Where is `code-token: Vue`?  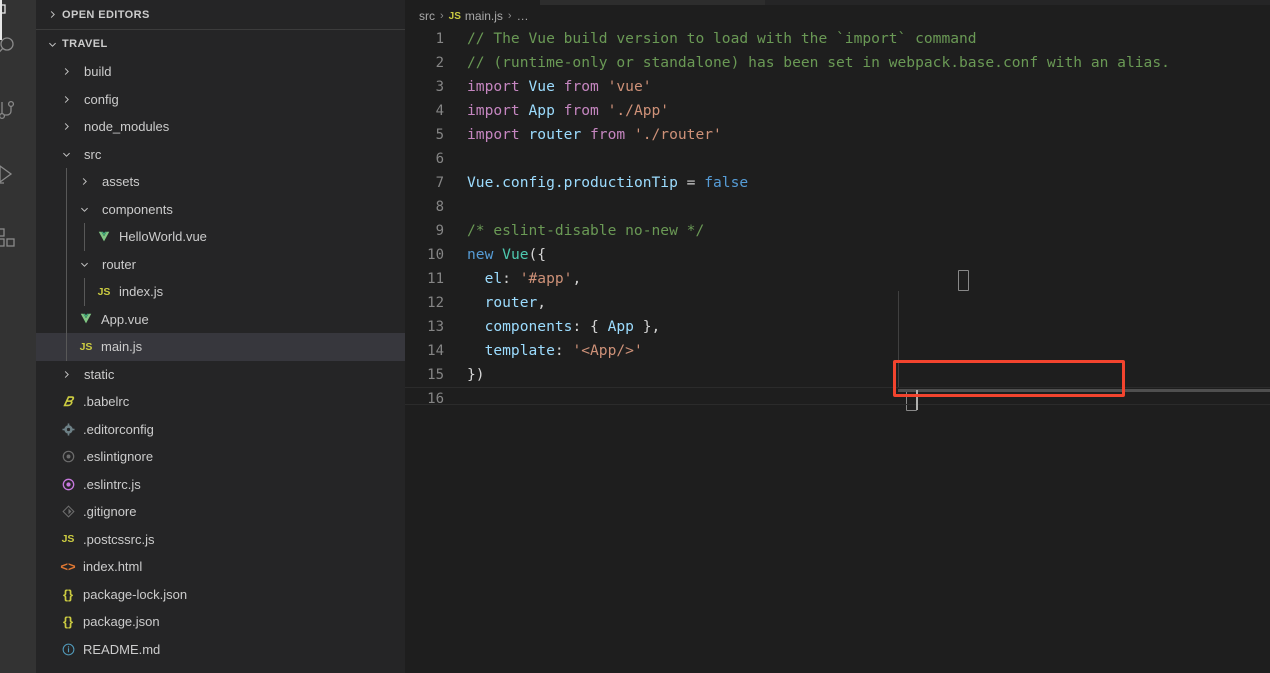
code-token: Vue is located at coordinates (480, 182).